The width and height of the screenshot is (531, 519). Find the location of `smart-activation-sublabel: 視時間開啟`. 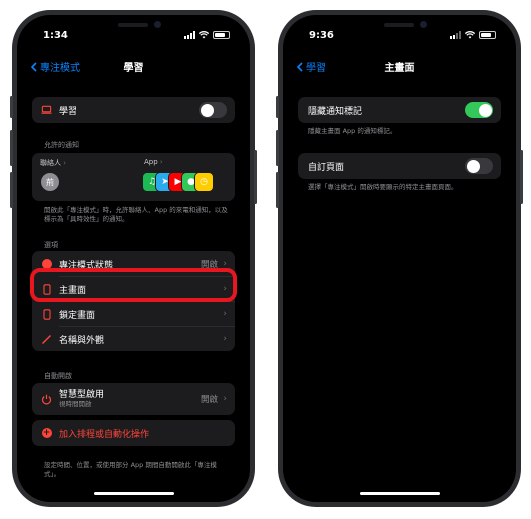

smart-activation-sublabel: 視時間開啟 is located at coordinates (75, 404).